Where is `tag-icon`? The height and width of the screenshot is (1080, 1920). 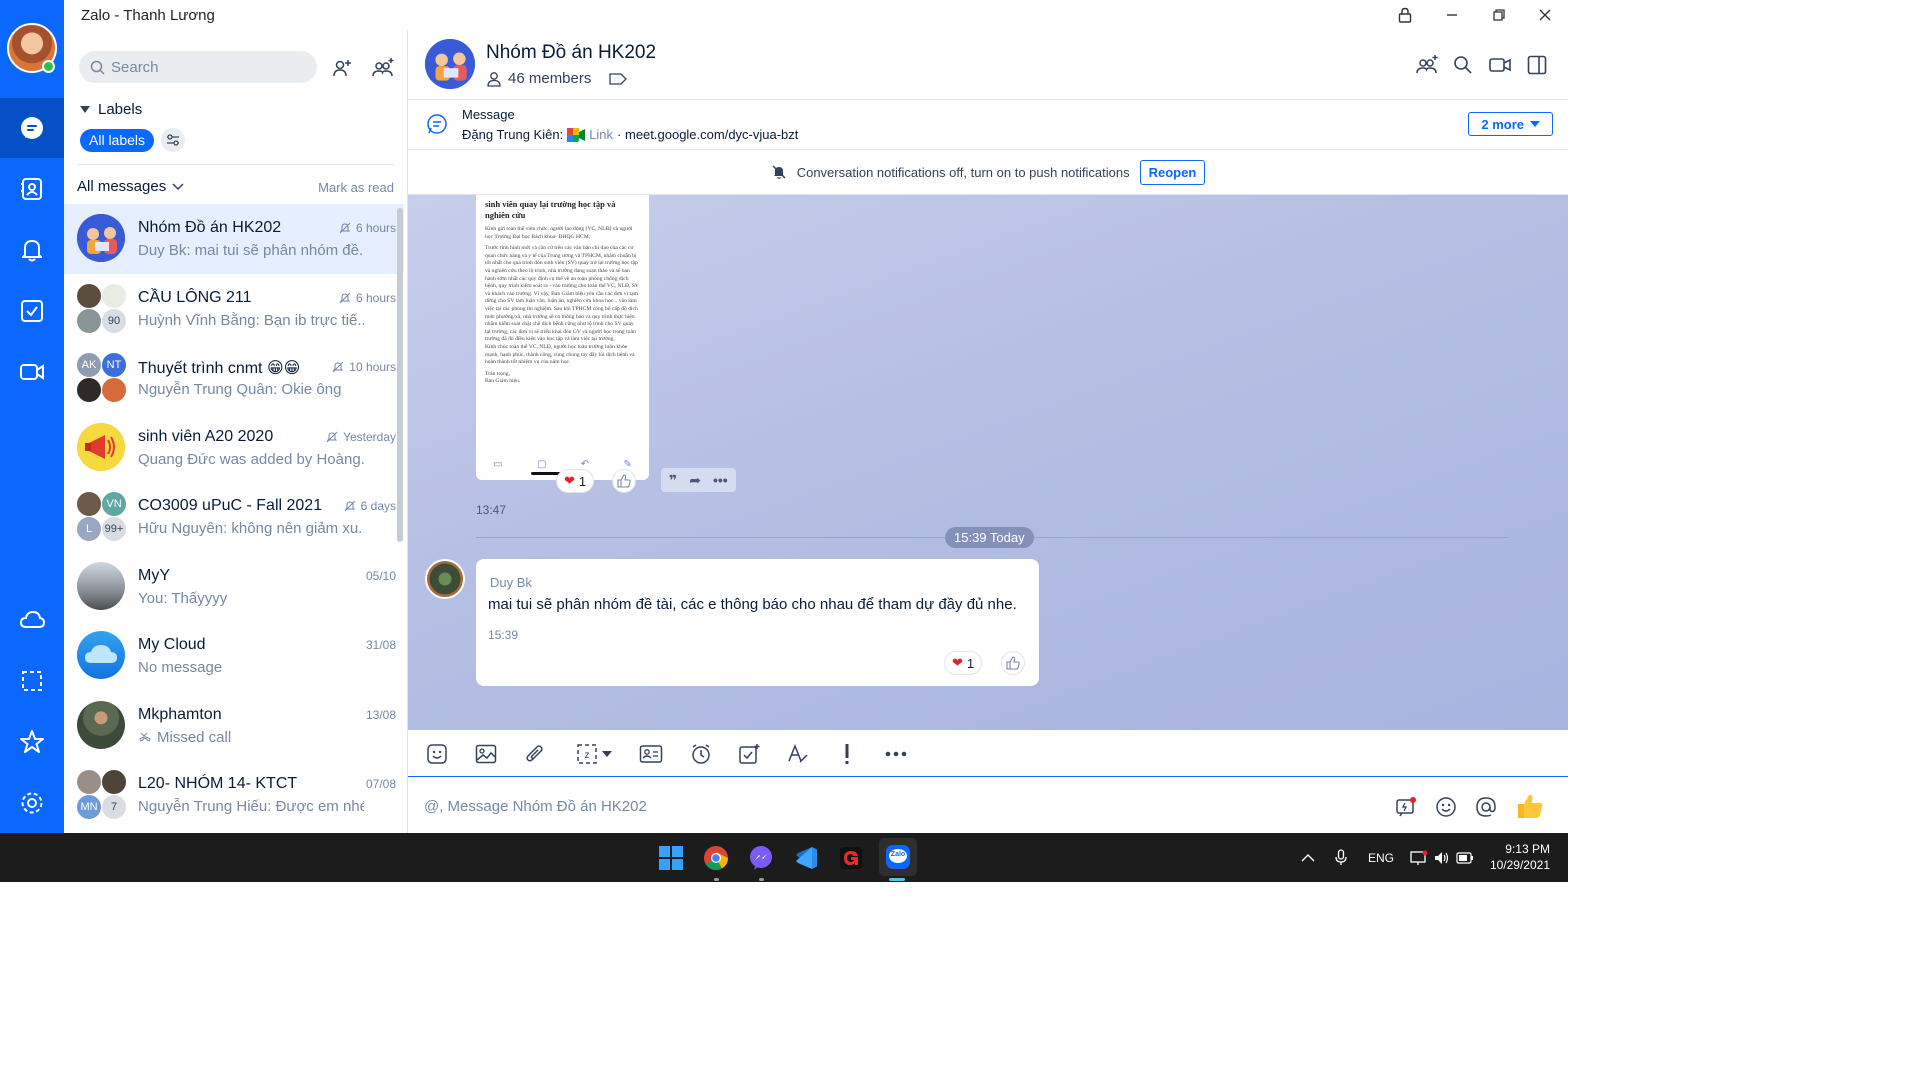
tag-icon is located at coordinates (618, 78).